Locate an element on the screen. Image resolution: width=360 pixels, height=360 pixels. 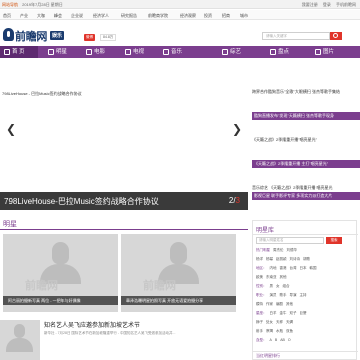
headline-item: 《天籁之战》2季隆重开播"唱亮星光" is located at coordinates (306, 140).